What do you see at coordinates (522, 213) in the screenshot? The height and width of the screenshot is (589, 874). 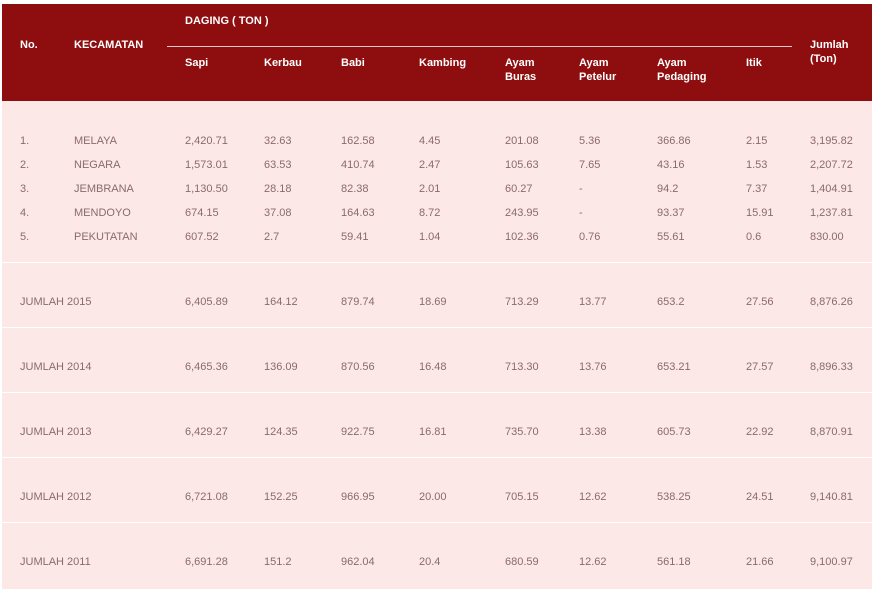 I see `cell-ayam-buras: 243.95` at bounding box center [522, 213].